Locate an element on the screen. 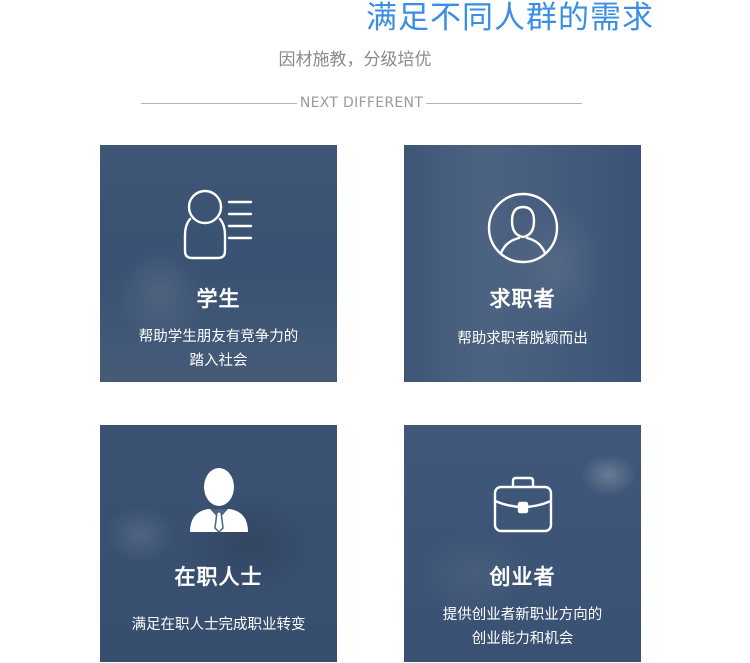  card-description: 满足在职人士完成职业转变 is located at coordinates (218, 625).